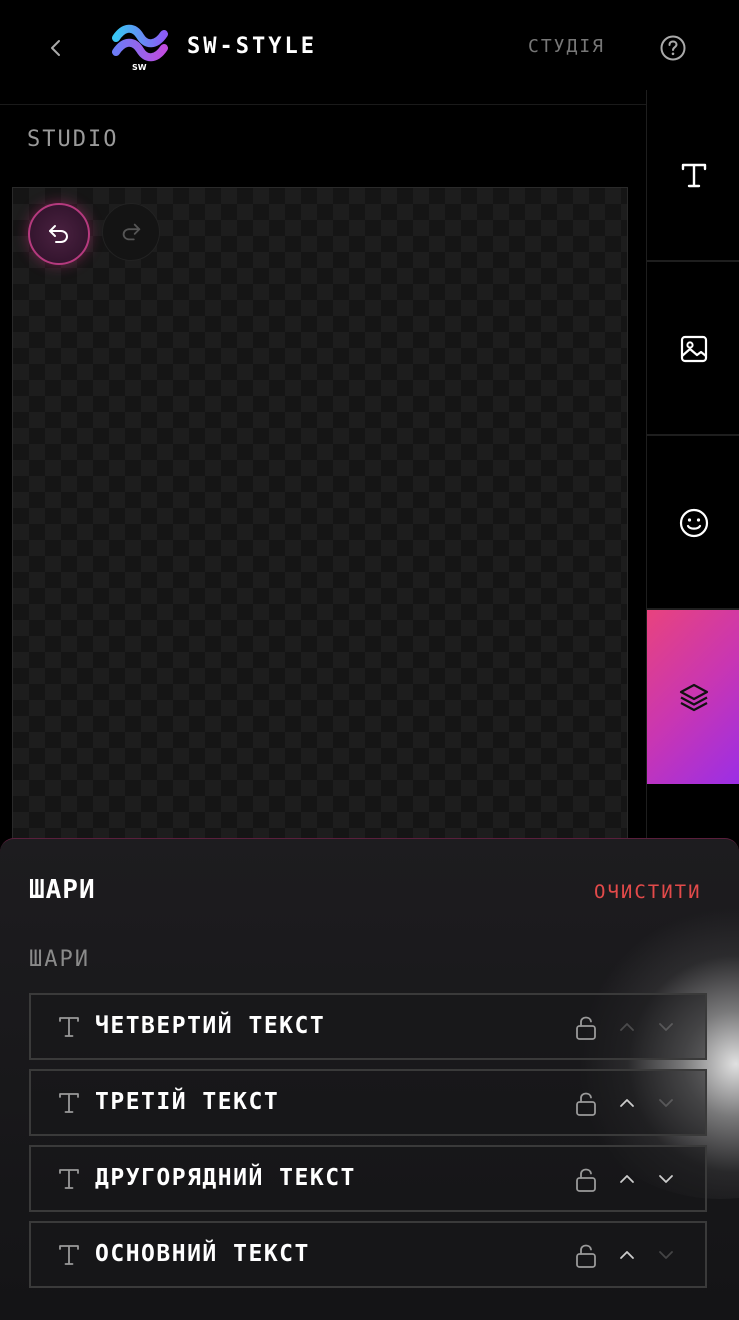  Describe the element at coordinates (368, 1254) in the screenshot. I see `layer-item: ОСНОВНИЙ ТЕКСТ` at that location.